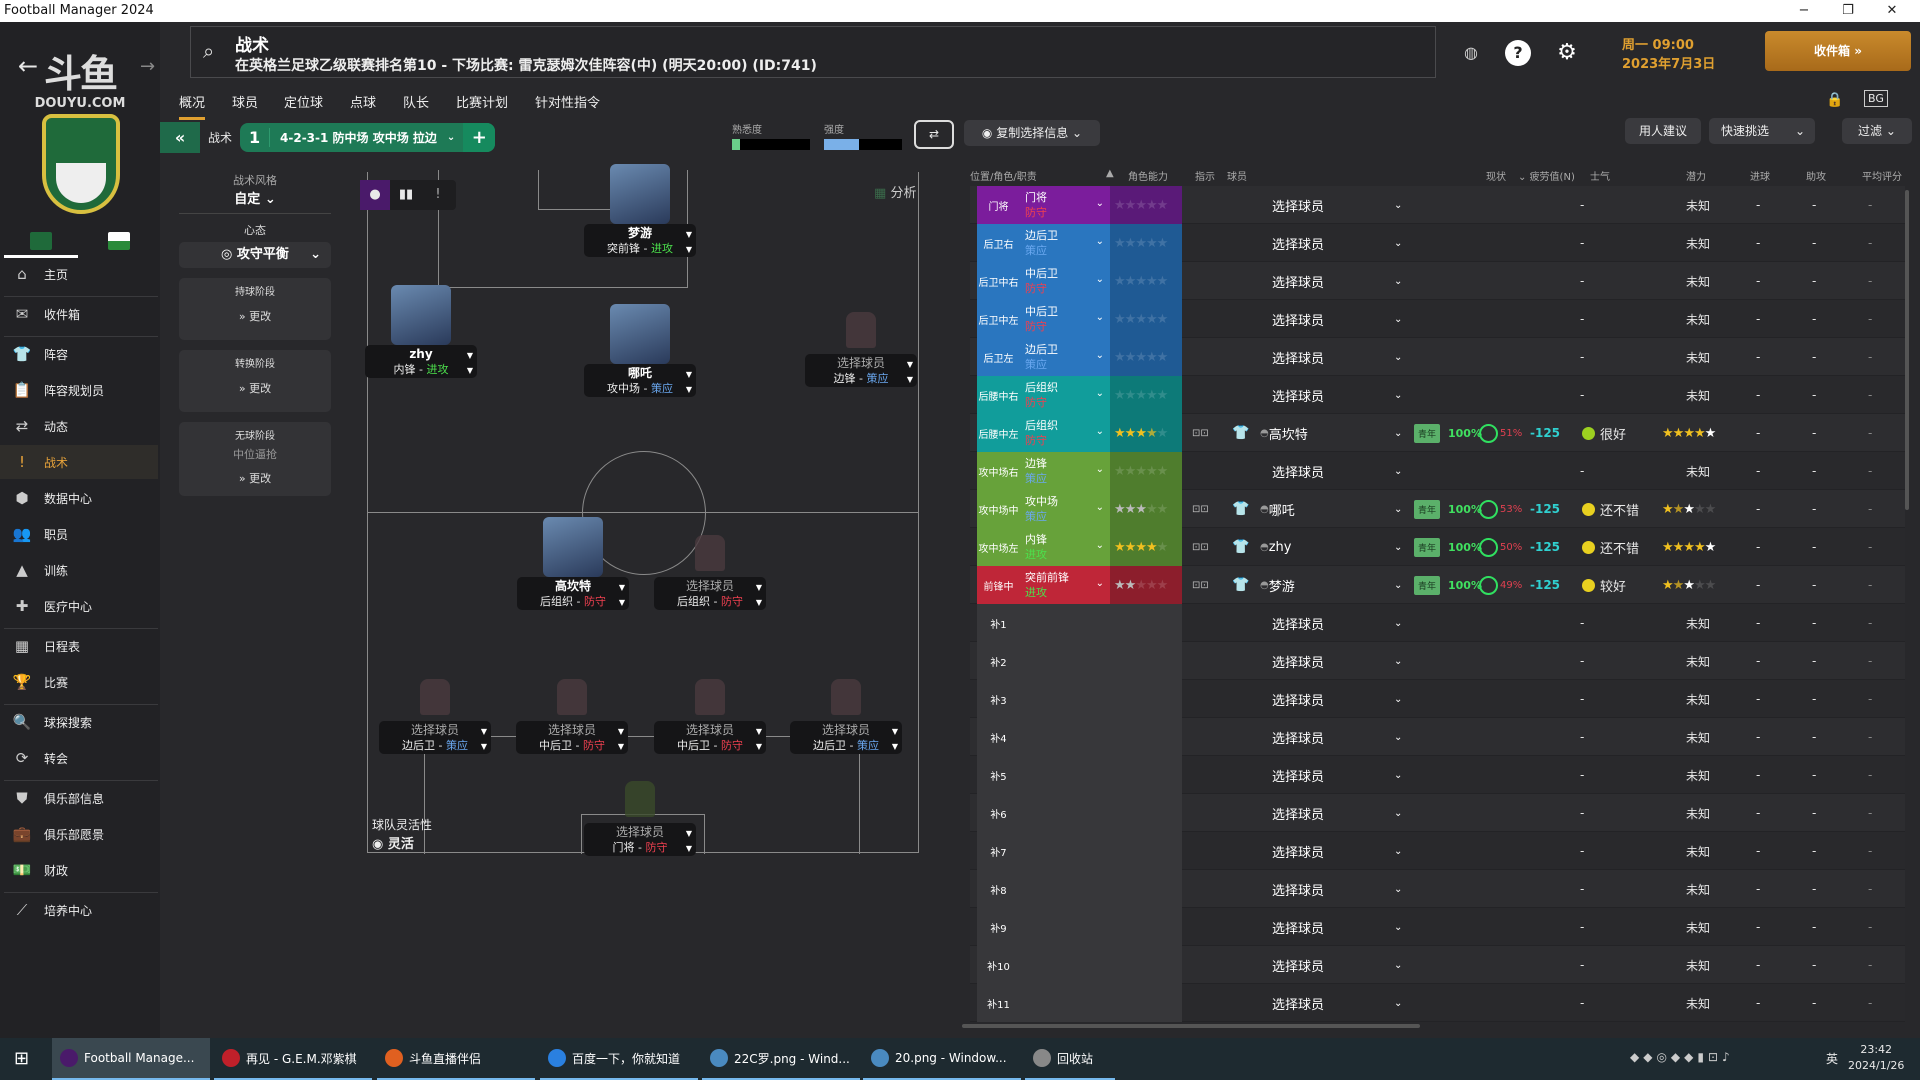 This screenshot has height=1080, width=1920. Describe the element at coordinates (1437, 775) in the screenshot. I see `table-row: 补5 选择球员 ⌄ - 未知 - - -` at that location.